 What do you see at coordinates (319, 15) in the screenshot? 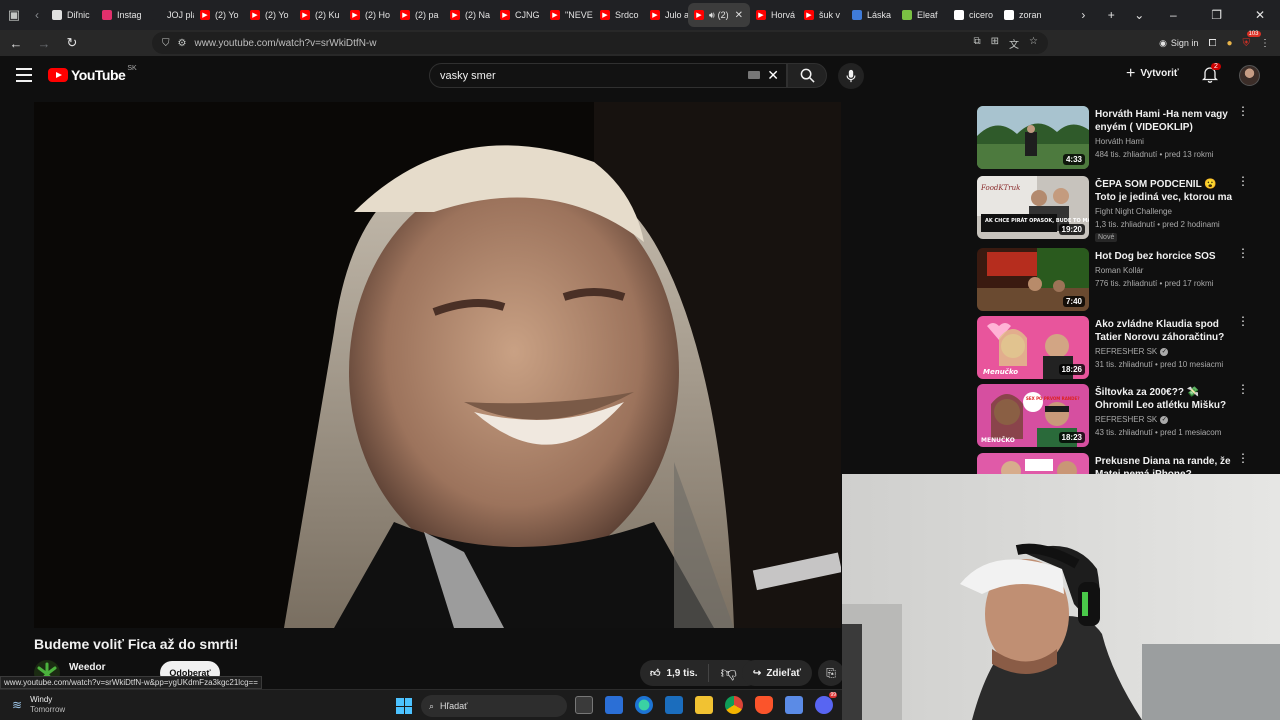
I see `browser-tab: ▶ (2) Ku` at bounding box center [319, 15].